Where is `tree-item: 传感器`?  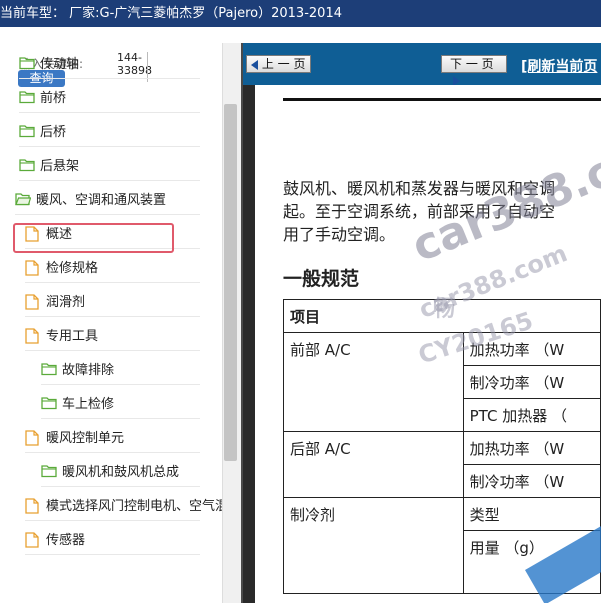
tree-item: 传感器 is located at coordinates (112, 539).